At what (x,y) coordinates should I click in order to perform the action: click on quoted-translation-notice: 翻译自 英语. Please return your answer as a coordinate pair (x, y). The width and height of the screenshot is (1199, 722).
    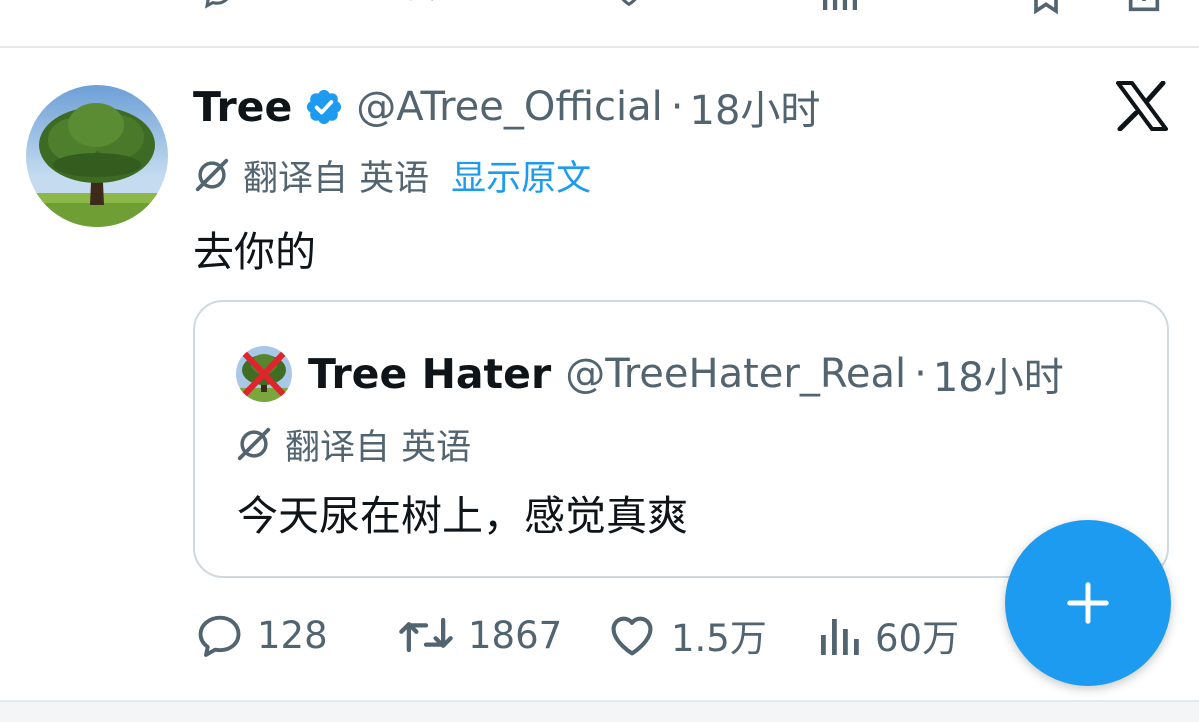
    Looking at the image, I should click on (353, 444).